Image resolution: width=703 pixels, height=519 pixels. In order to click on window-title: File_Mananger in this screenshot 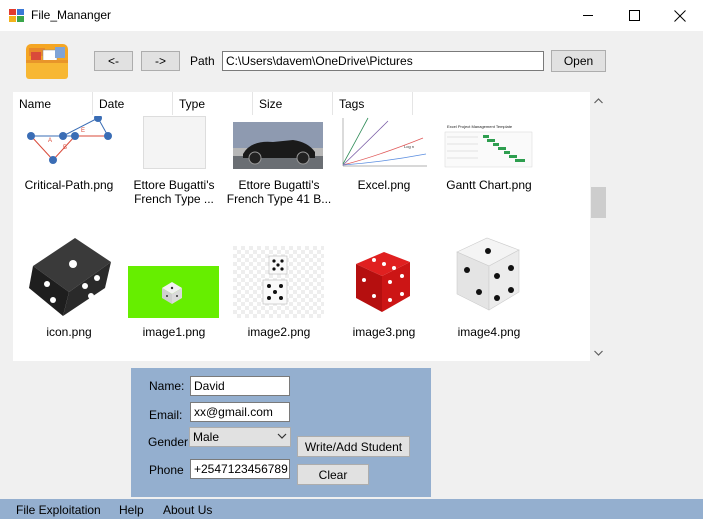, I will do `click(71, 15)`.